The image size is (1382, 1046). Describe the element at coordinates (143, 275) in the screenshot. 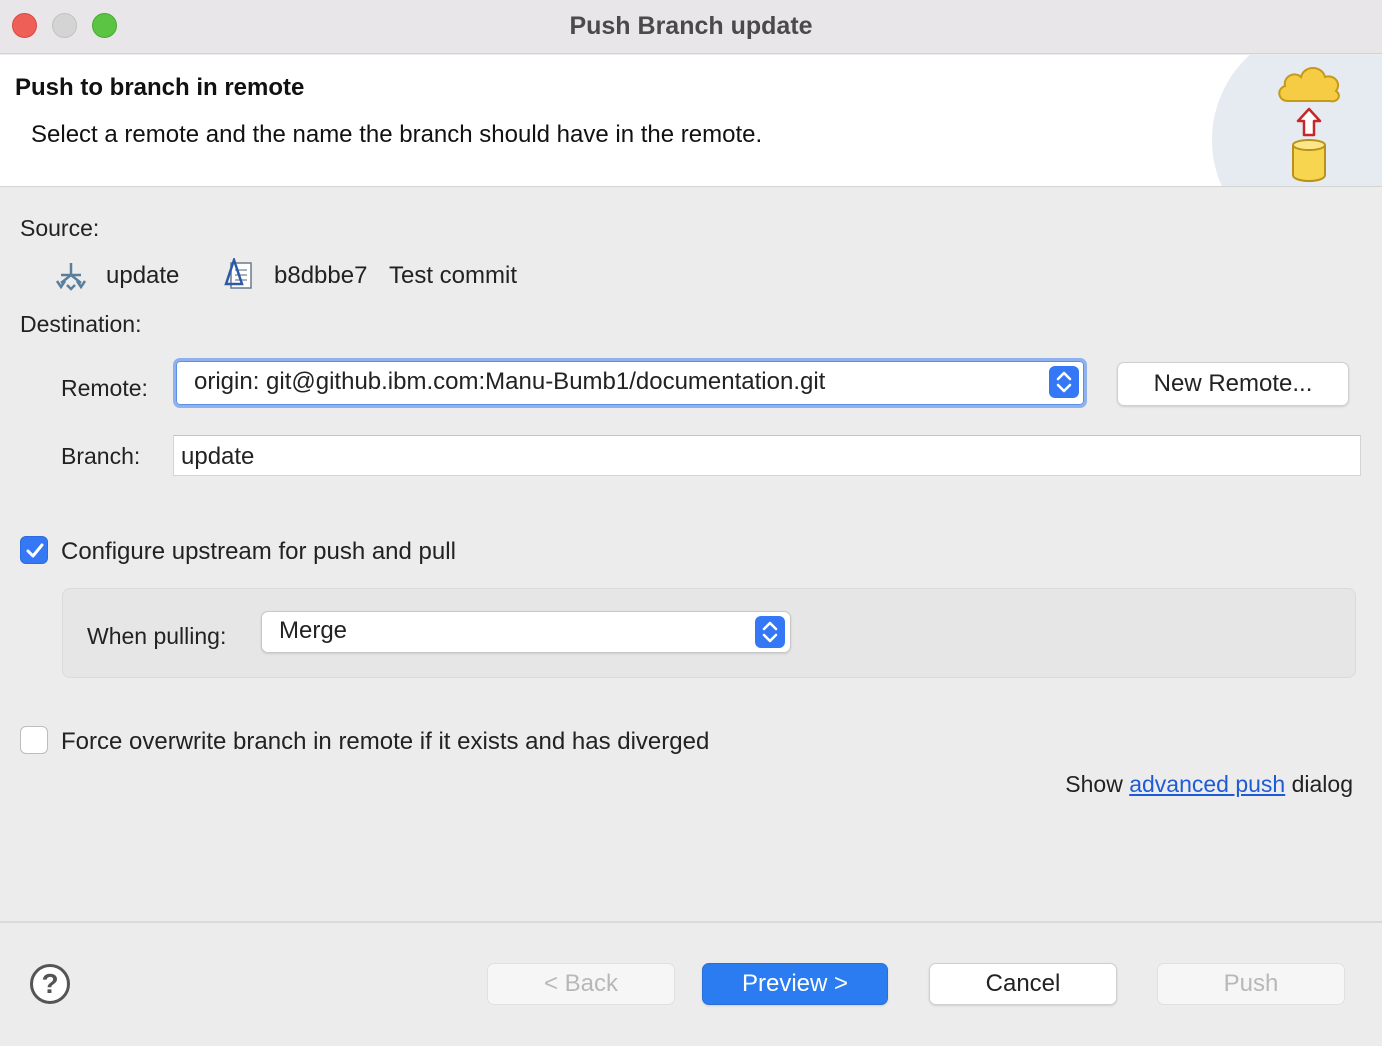

I see `source-branch-name: update` at that location.